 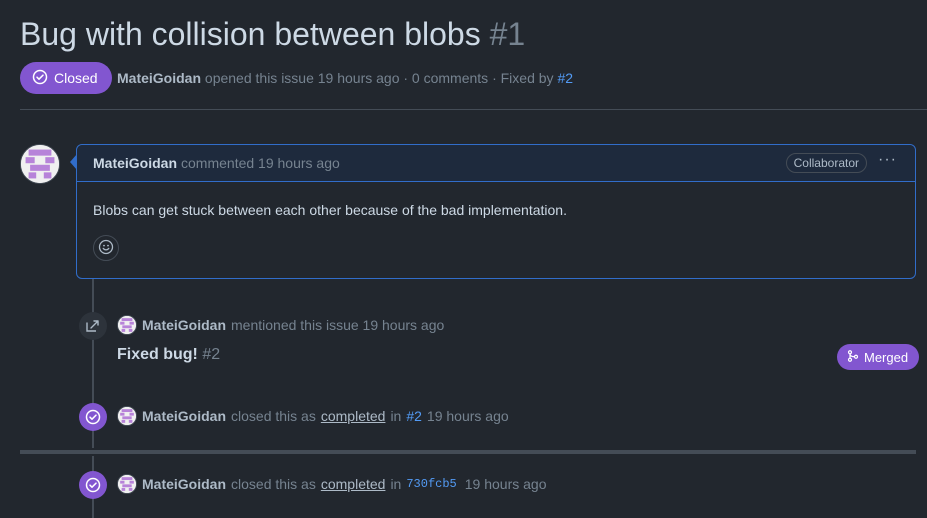 What do you see at coordinates (135, 163) in the screenshot?
I see `comment-author-link: MateiGoidan` at bounding box center [135, 163].